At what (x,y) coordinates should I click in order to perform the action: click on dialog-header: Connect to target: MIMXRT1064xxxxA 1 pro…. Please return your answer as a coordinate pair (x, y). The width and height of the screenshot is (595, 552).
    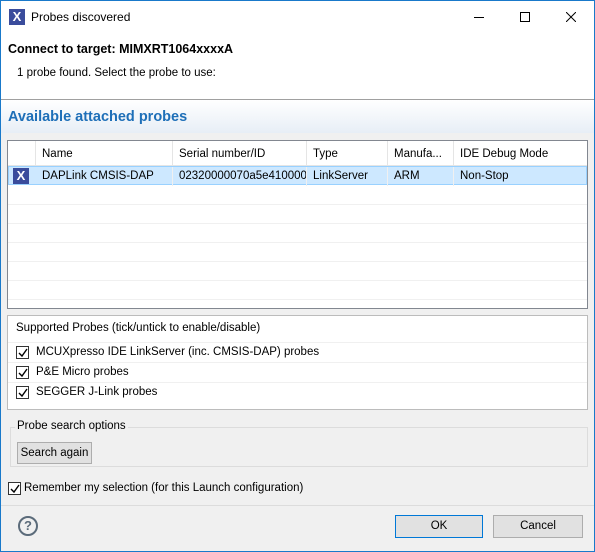
    Looking at the image, I should click on (297, 65).